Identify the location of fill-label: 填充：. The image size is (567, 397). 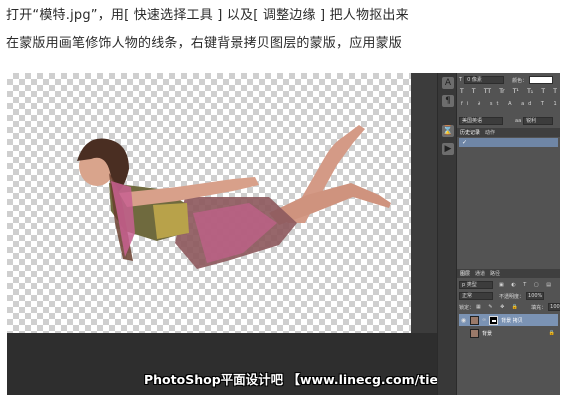
(539, 307).